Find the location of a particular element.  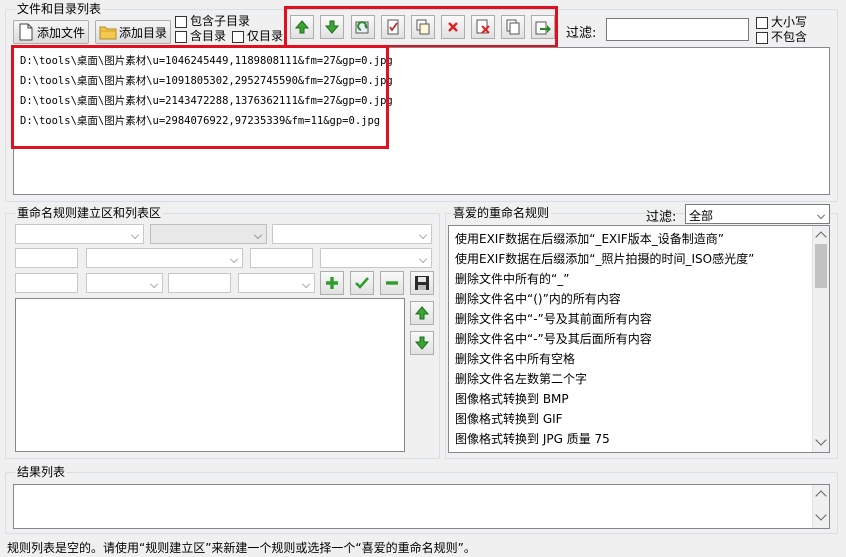

add-file-button: 添加文件 is located at coordinates (51, 32).